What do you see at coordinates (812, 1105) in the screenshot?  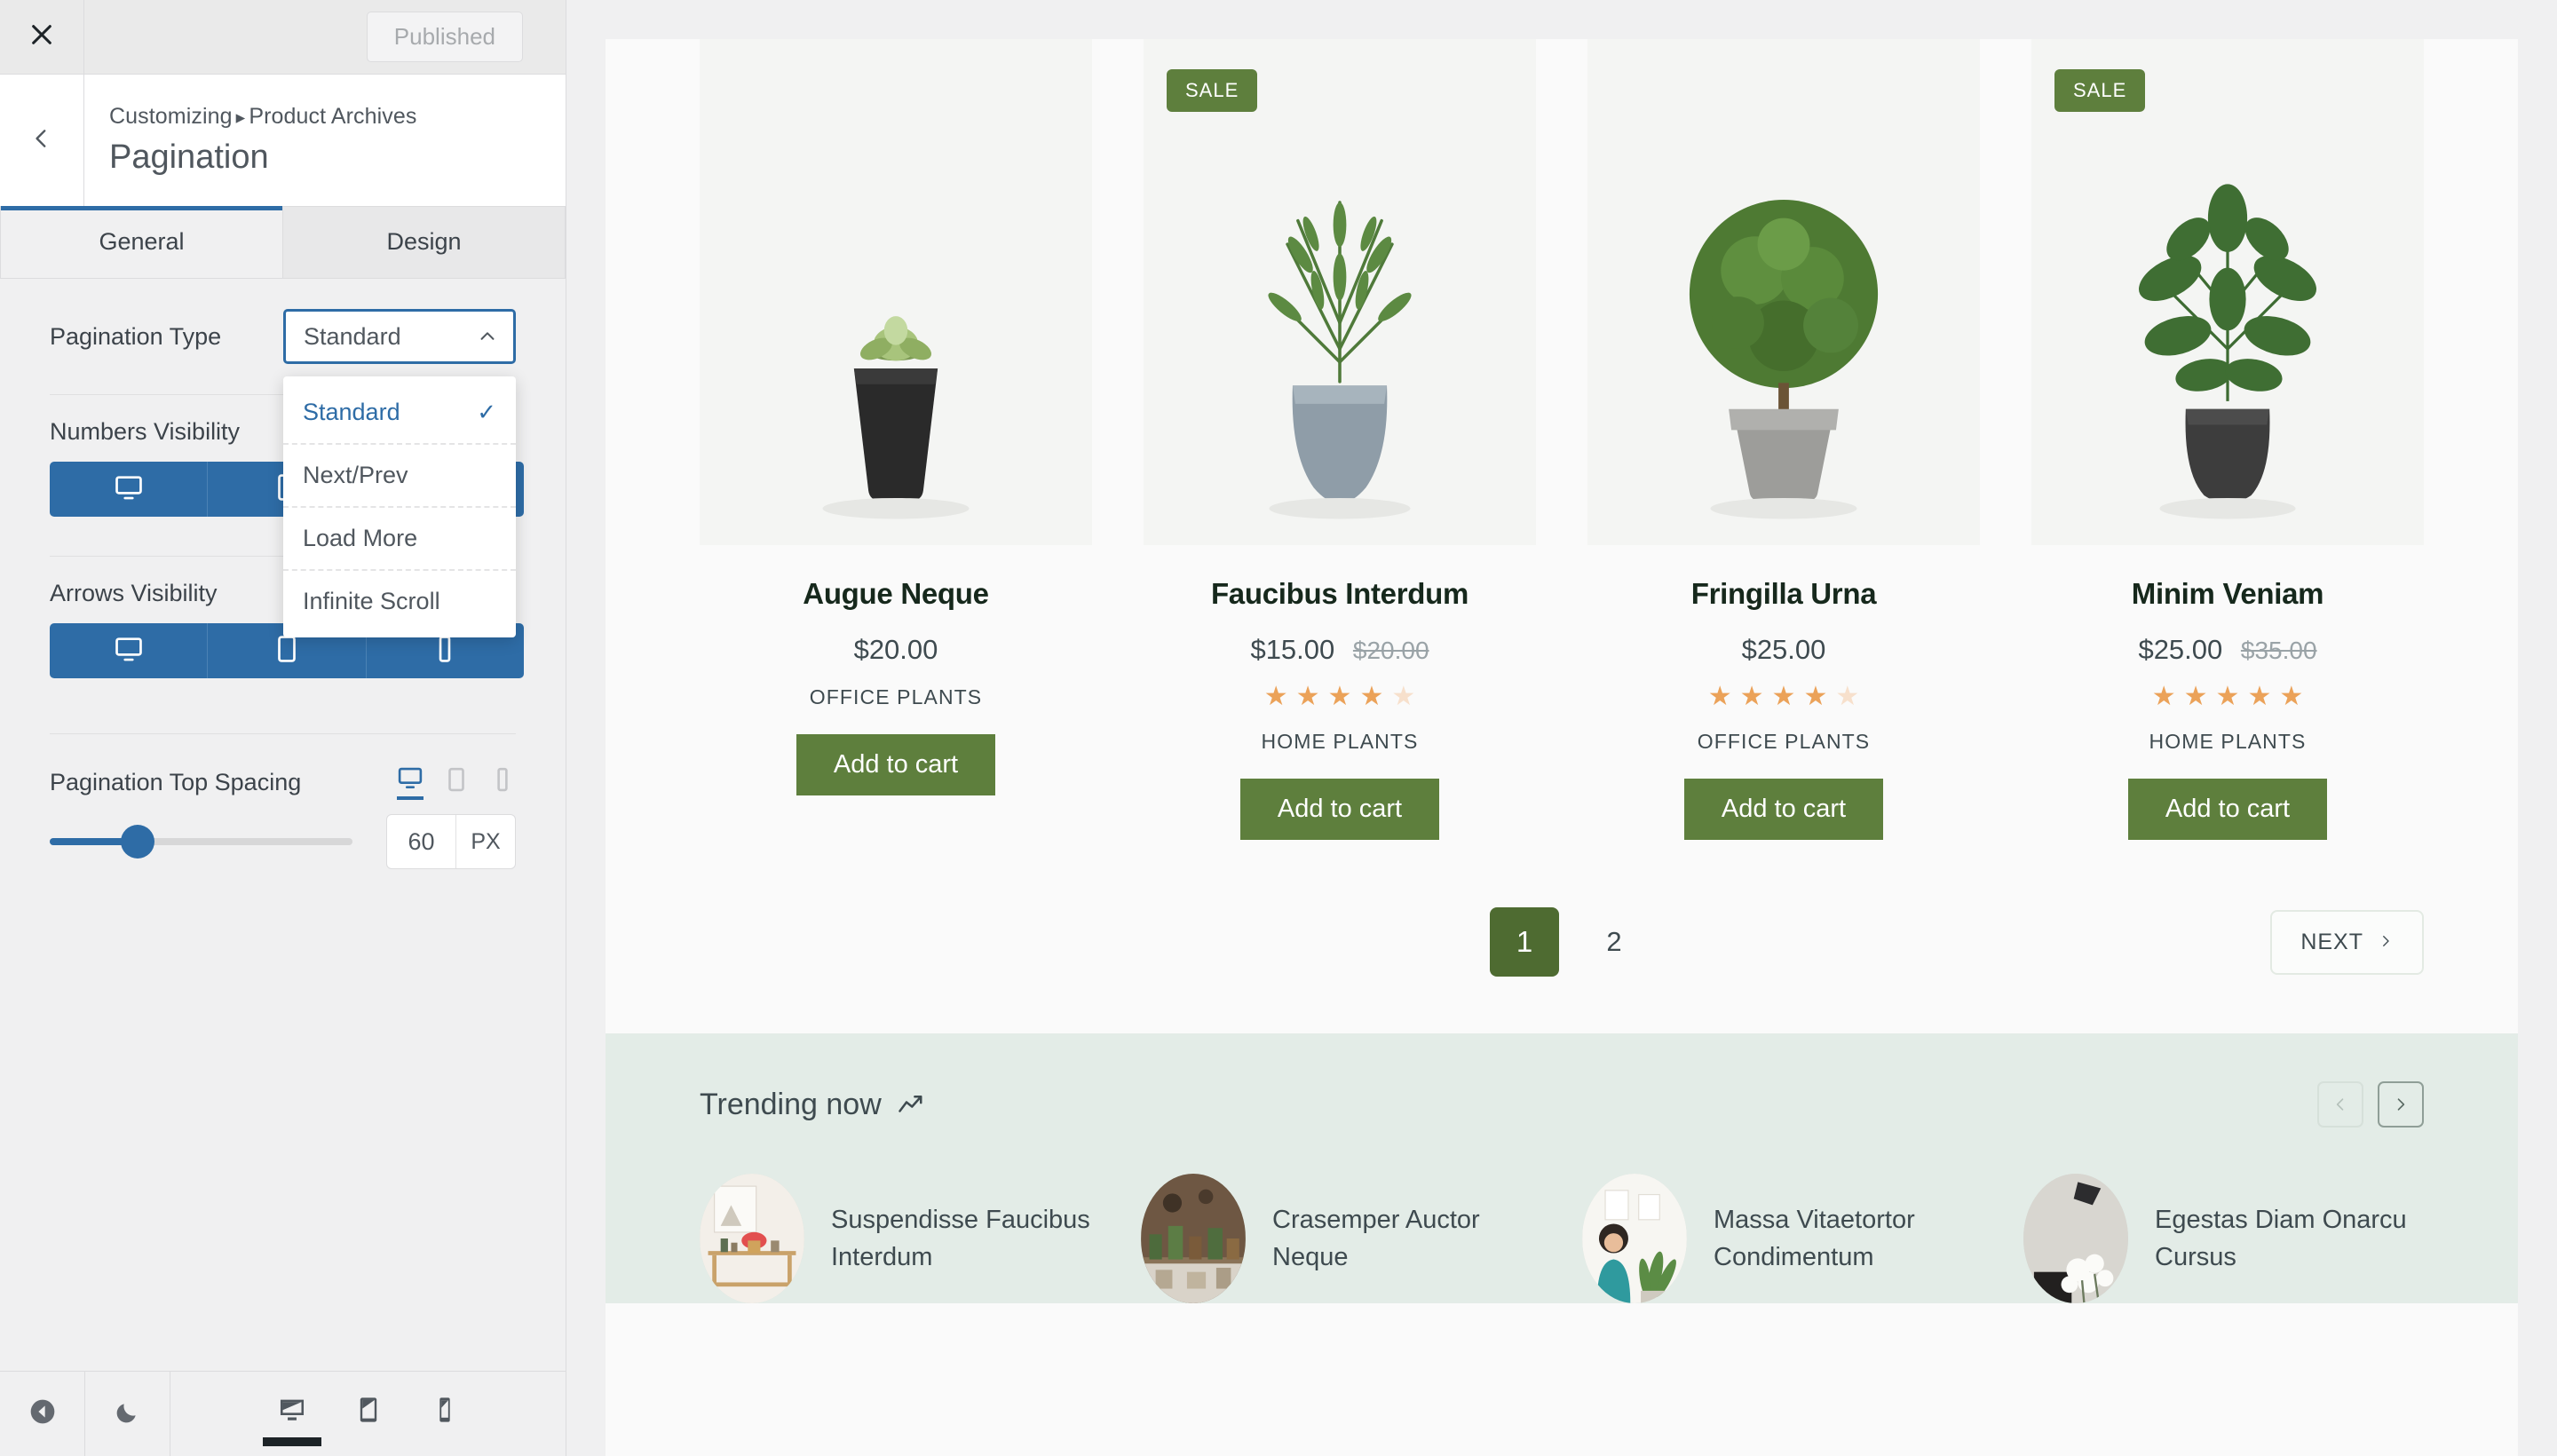 I see `trending-title-group: Trending now` at bounding box center [812, 1105].